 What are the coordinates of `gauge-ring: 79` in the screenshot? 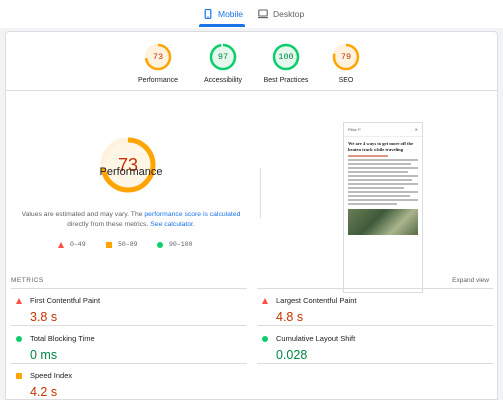 It's located at (346, 57).